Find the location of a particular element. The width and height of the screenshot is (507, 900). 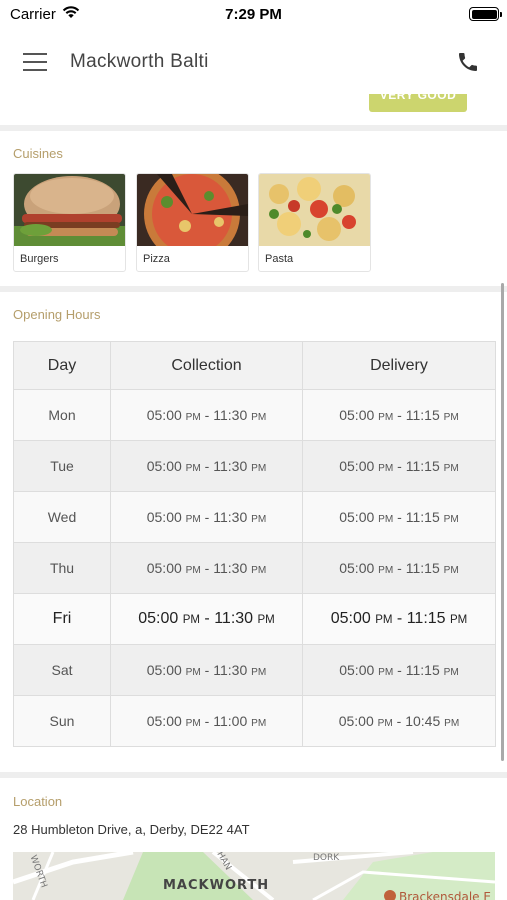

map-area-label: MACKWORTH is located at coordinates (216, 885).